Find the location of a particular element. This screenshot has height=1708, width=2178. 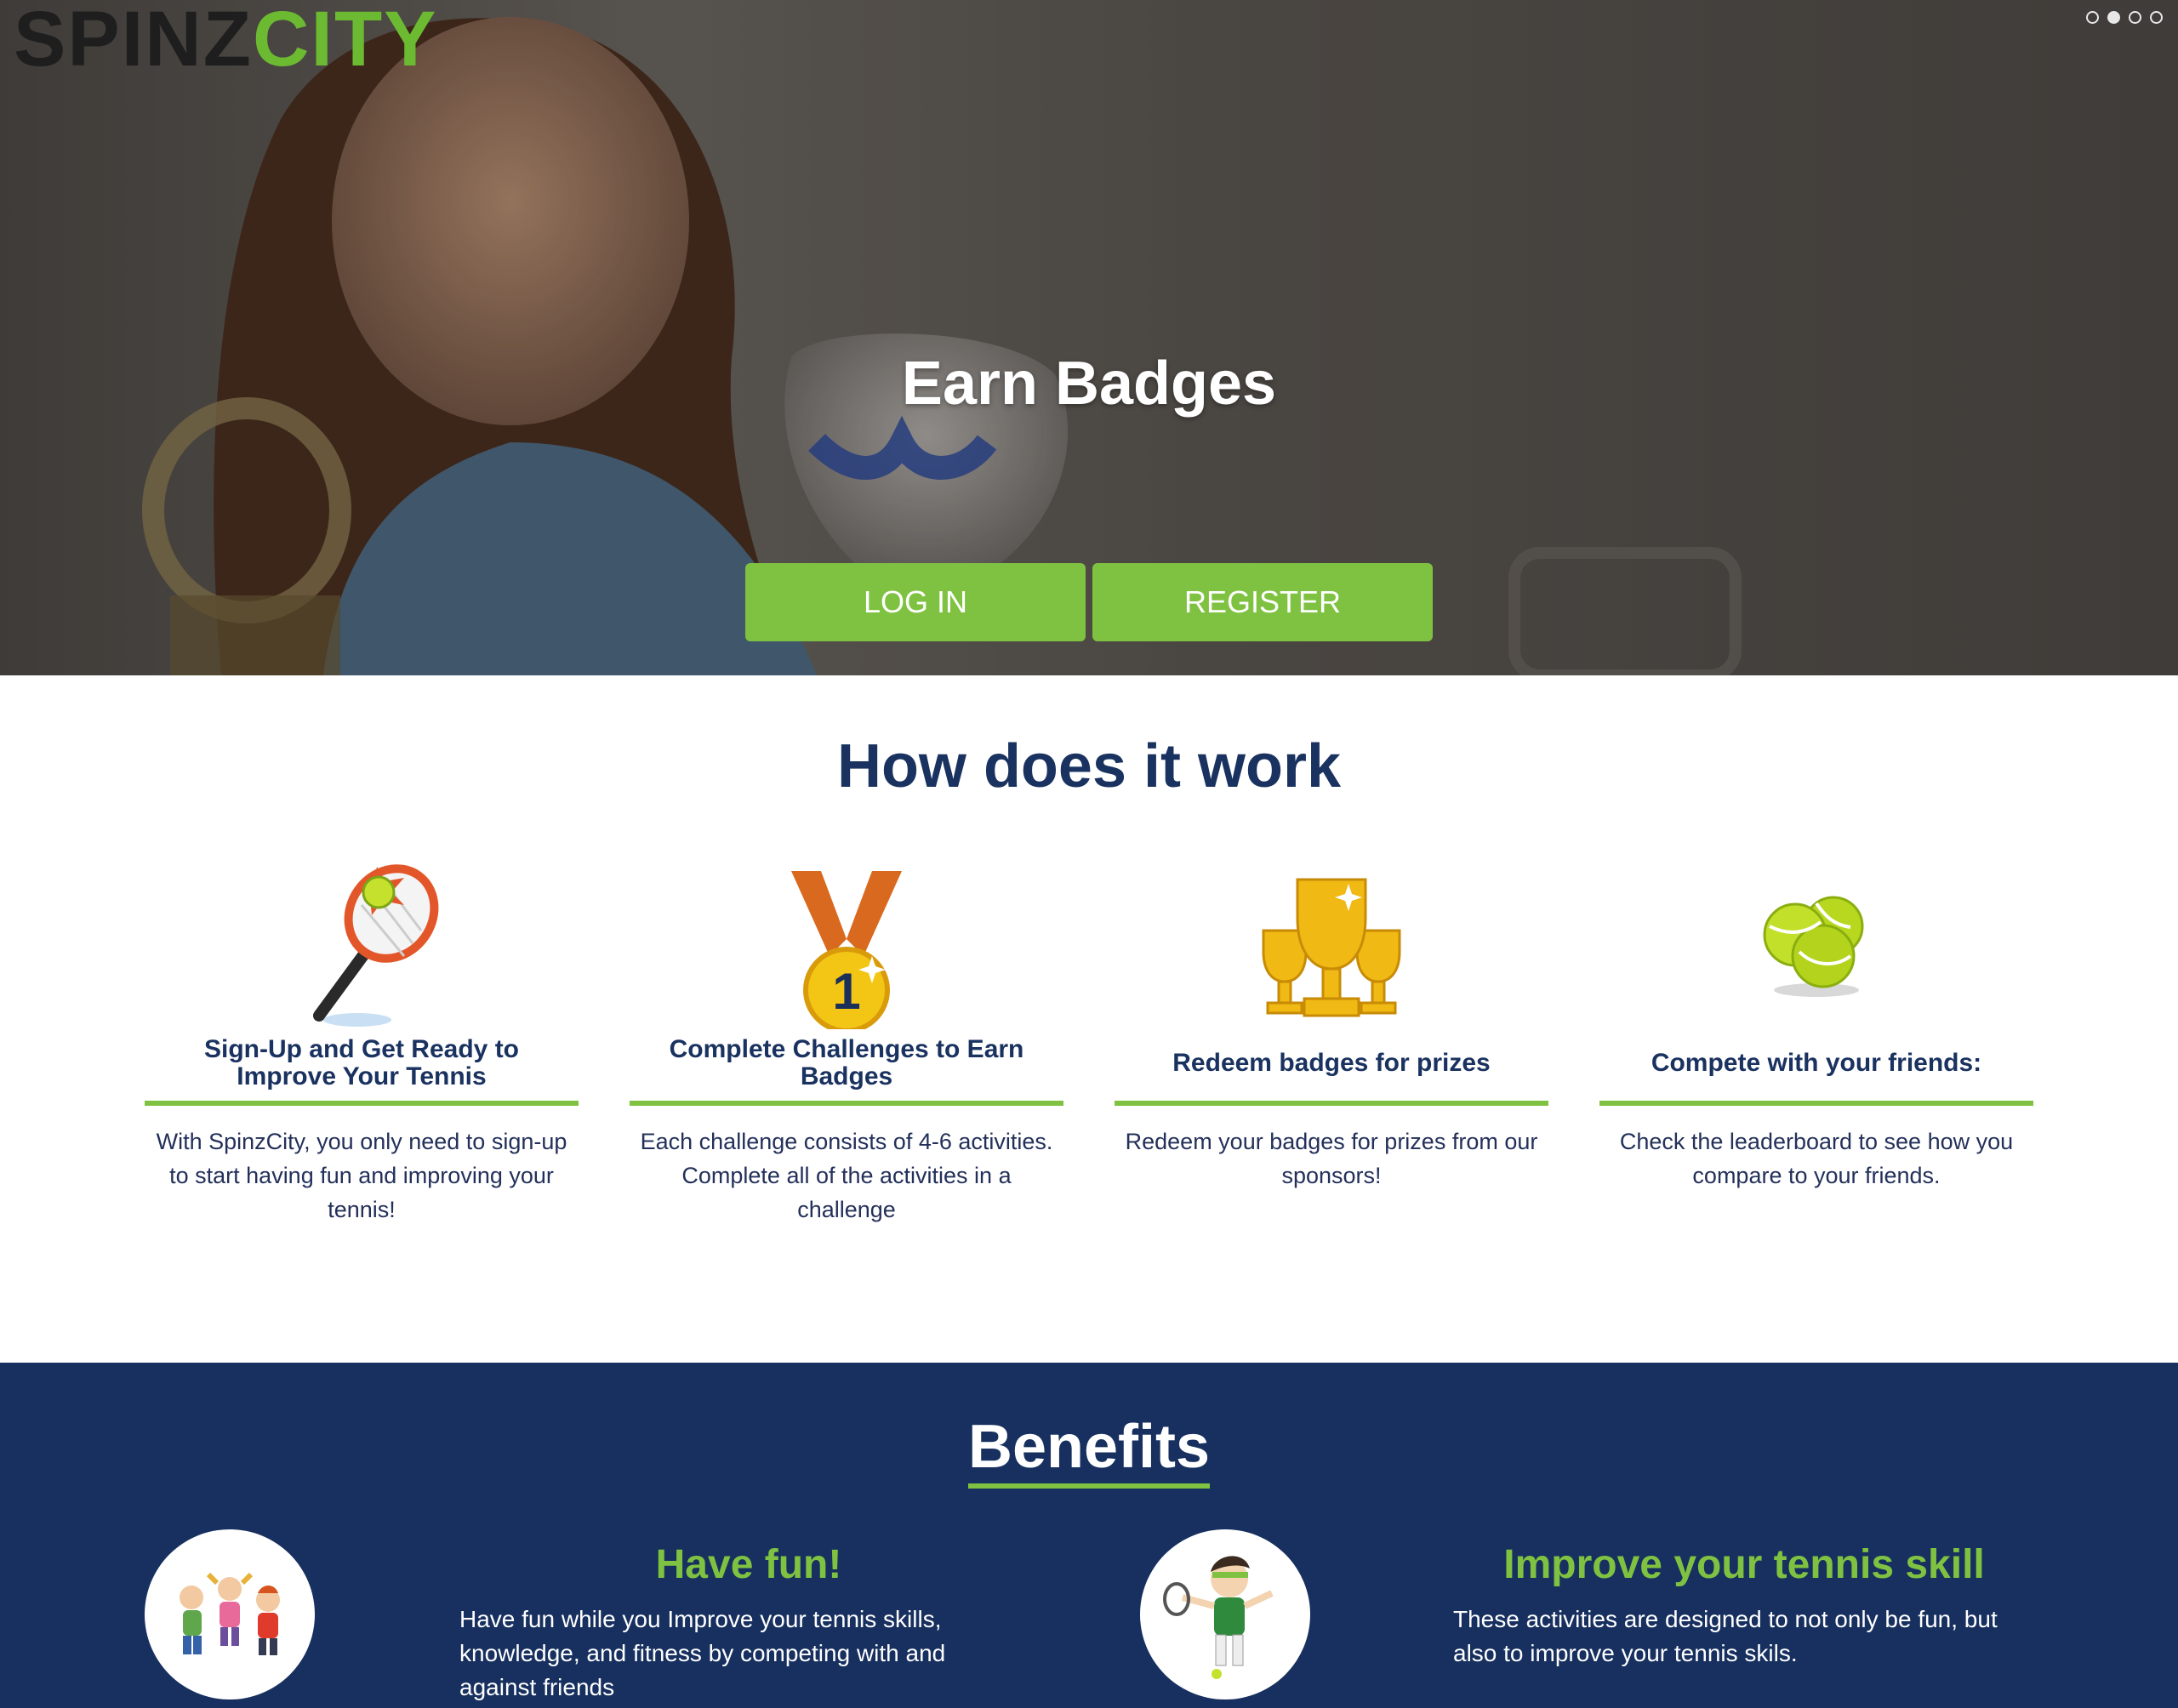

logo-text-city: CITY is located at coordinates (345, 41).